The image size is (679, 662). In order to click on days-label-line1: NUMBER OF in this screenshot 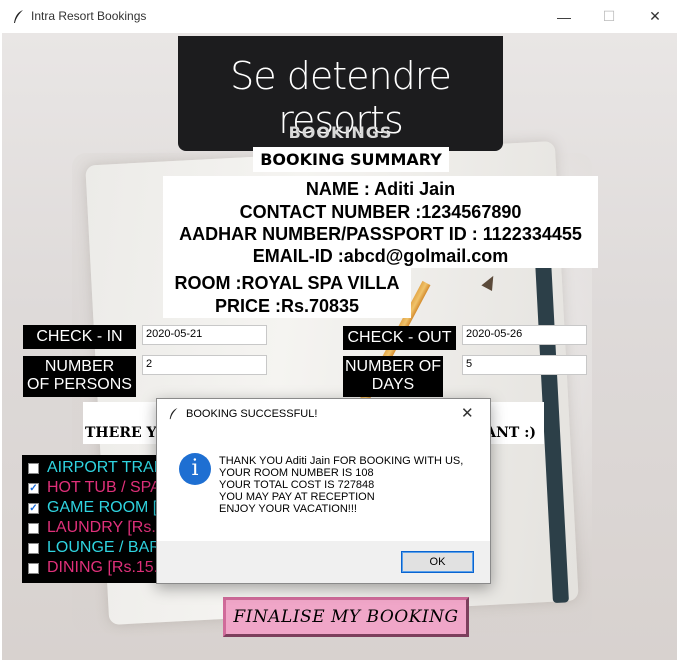, I will do `click(393, 366)`.